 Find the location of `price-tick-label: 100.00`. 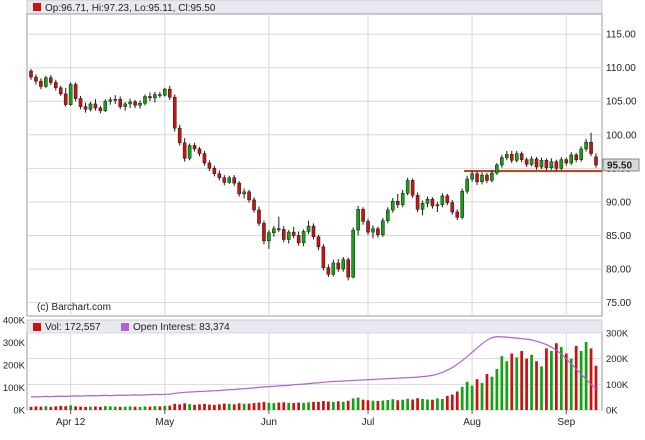

price-tick-label: 100.00 is located at coordinates (621, 135).